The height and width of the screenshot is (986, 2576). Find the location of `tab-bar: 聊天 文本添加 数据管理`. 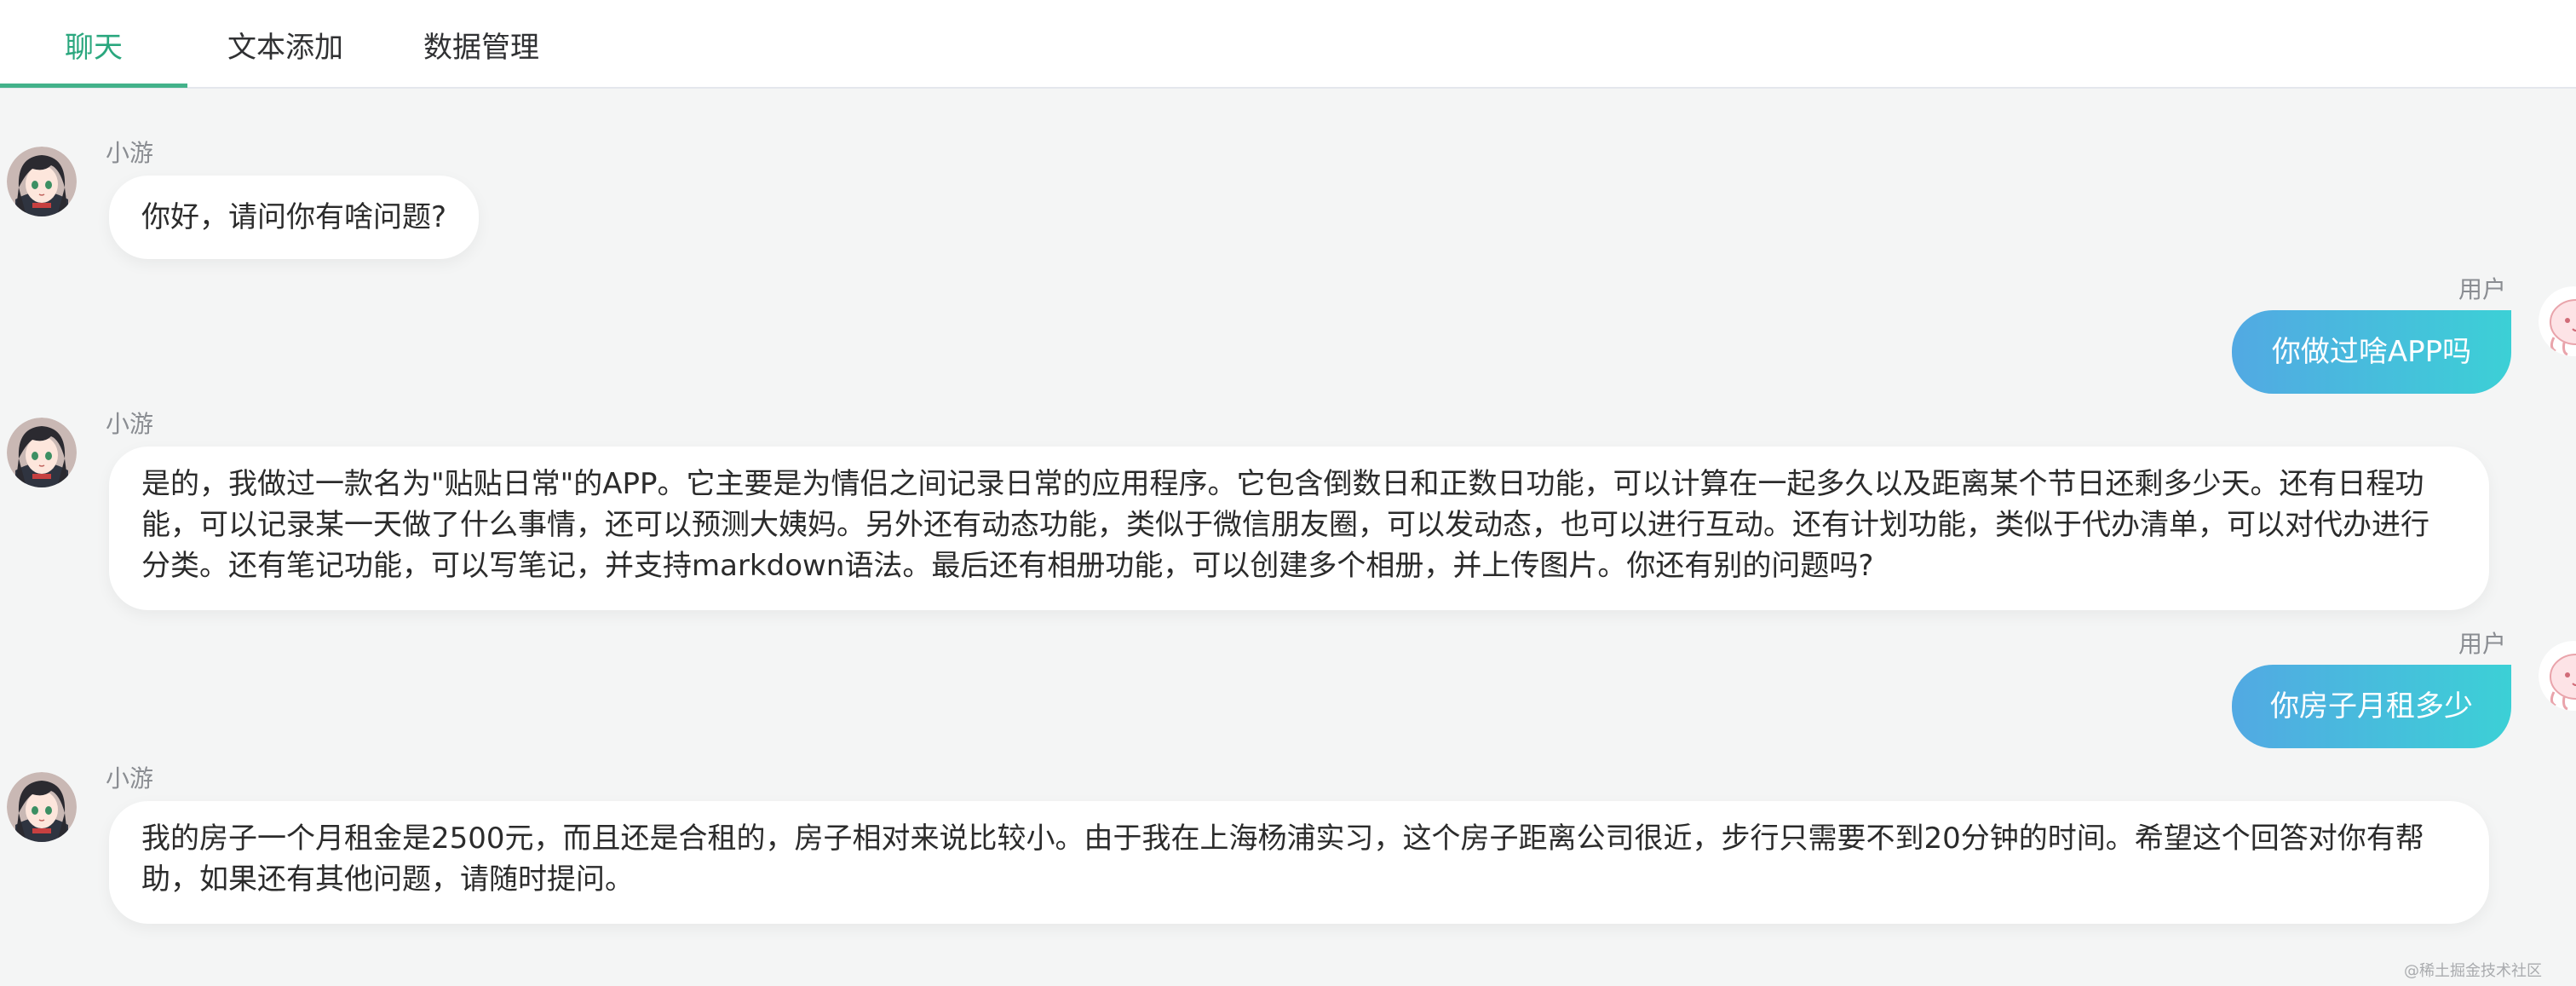

tab-bar: 聊天 文本添加 数据管理 is located at coordinates (1288, 44).